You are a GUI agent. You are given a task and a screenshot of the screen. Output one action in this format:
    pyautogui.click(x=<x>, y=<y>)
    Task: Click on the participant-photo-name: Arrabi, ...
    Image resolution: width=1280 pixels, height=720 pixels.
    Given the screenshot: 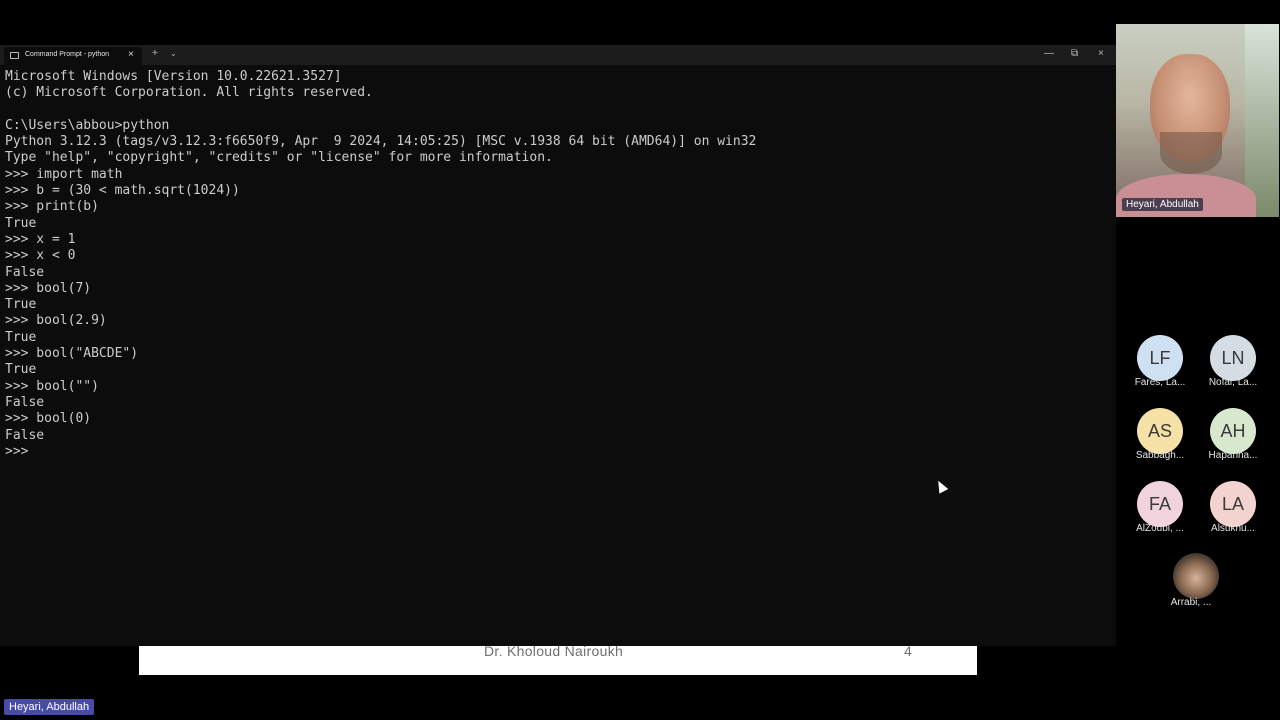 What is the action you would take?
    pyautogui.click(x=1191, y=602)
    